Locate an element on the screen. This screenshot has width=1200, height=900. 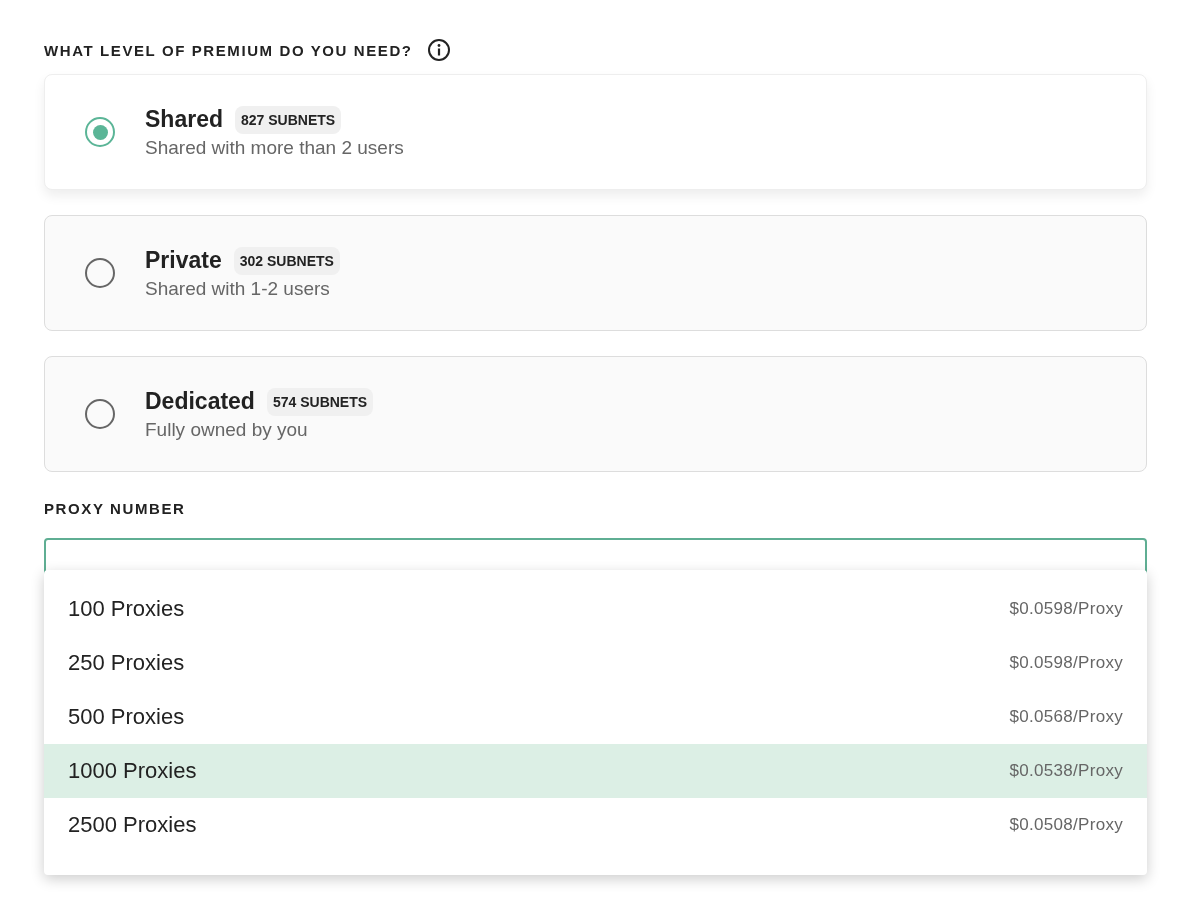
option-price: $0.0508/Proxy is located at coordinates (1066, 825).